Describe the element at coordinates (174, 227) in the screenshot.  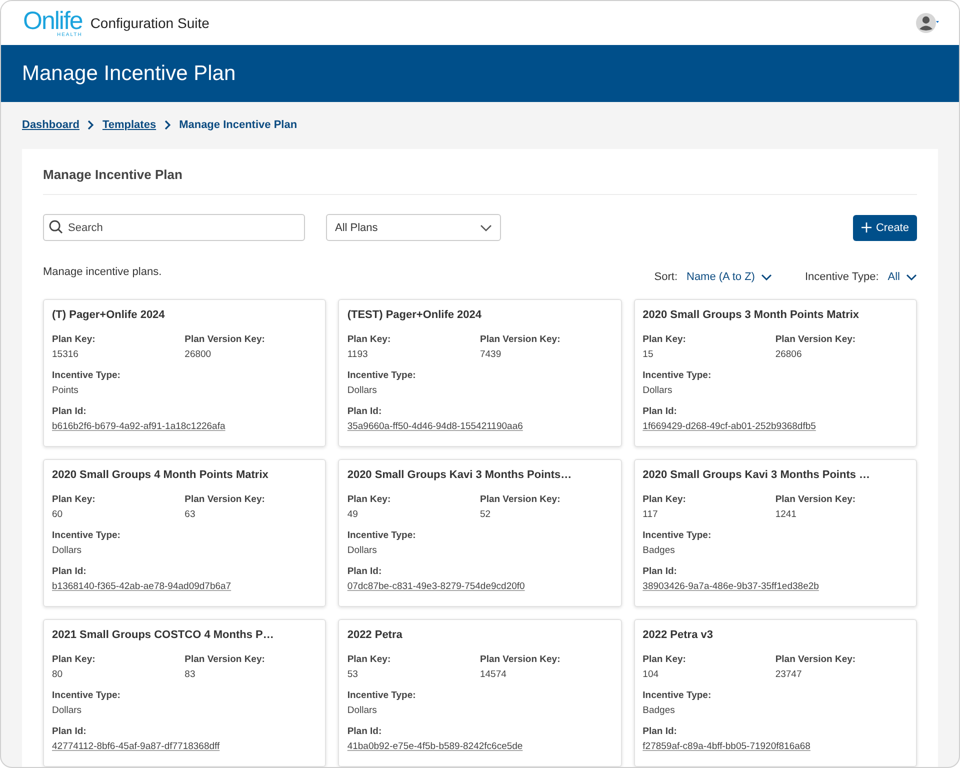
I see `search-field: Search` at that location.